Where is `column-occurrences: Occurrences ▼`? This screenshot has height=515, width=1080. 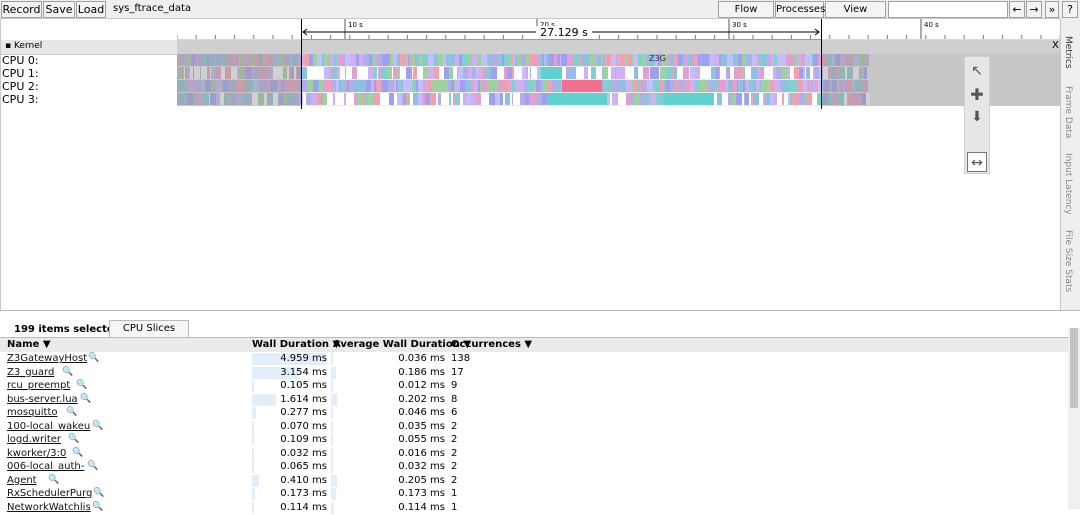
column-occurrences: Occurrences ▼ is located at coordinates (491, 344).